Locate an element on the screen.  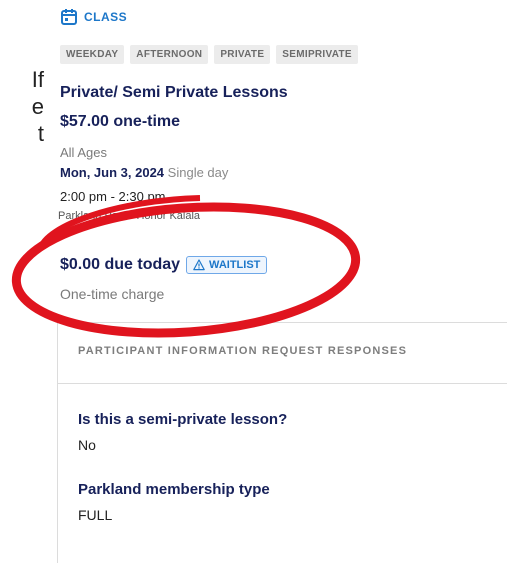
class-ages: All Ages is located at coordinates (83, 152).